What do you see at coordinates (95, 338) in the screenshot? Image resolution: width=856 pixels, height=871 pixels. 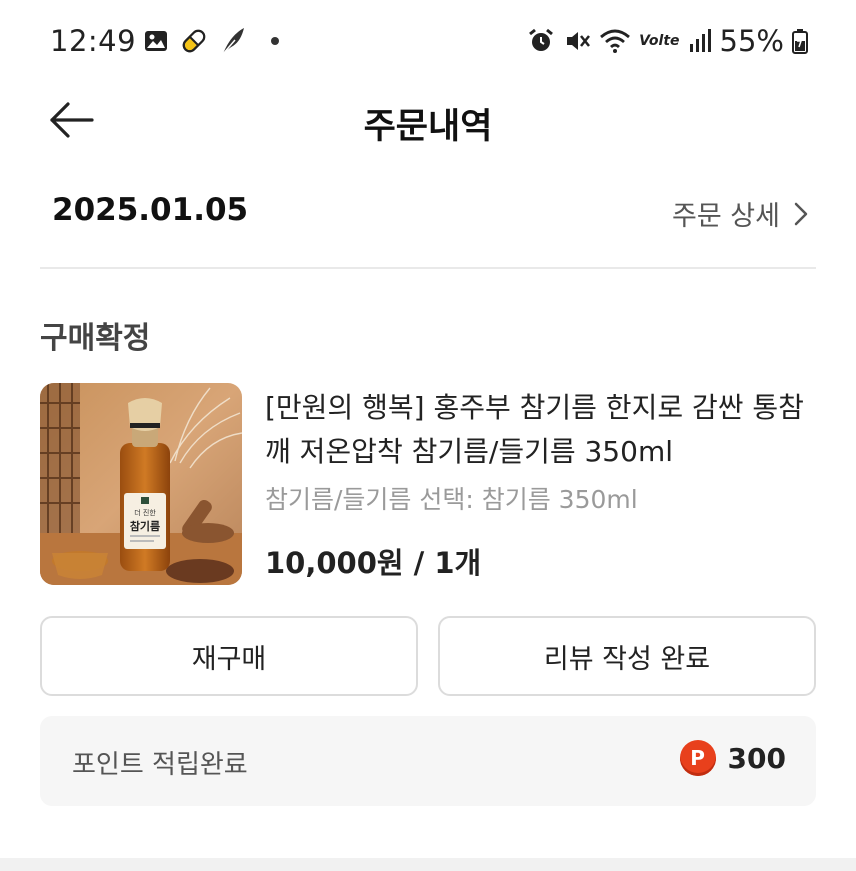 I see `order-status: 구매확정` at bounding box center [95, 338].